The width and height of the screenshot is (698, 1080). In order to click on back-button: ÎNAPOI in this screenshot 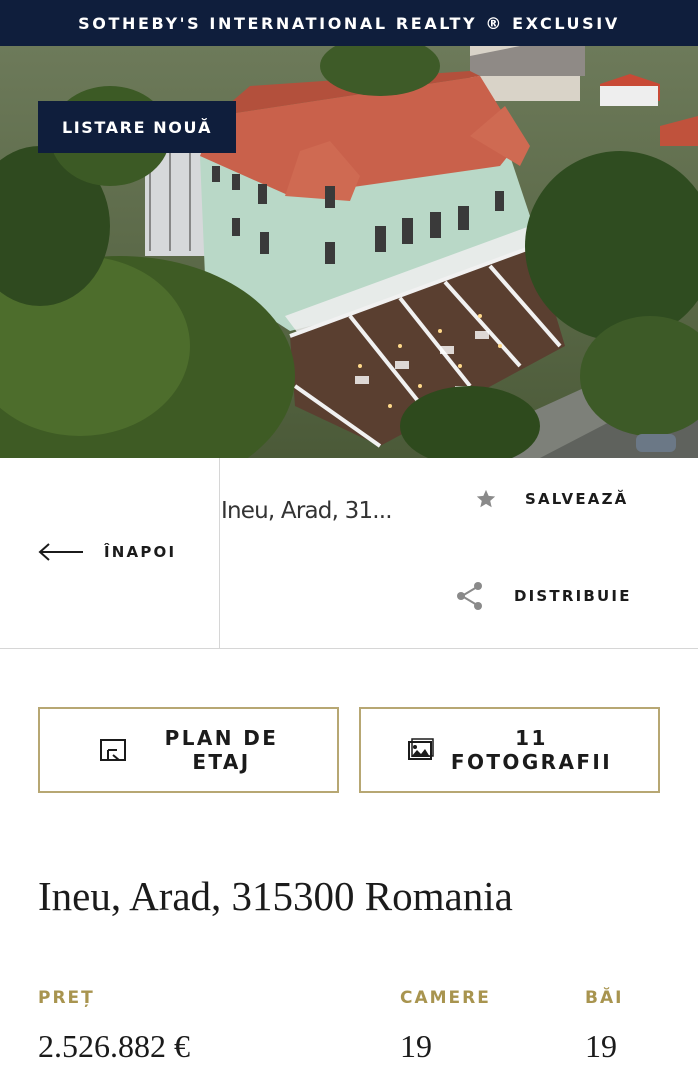, I will do `click(107, 552)`.